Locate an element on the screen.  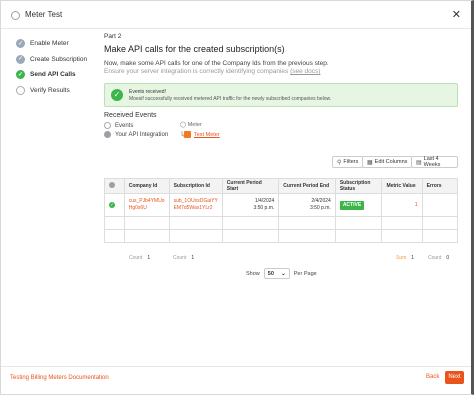
select-all-icon is located at coordinates (112, 185).